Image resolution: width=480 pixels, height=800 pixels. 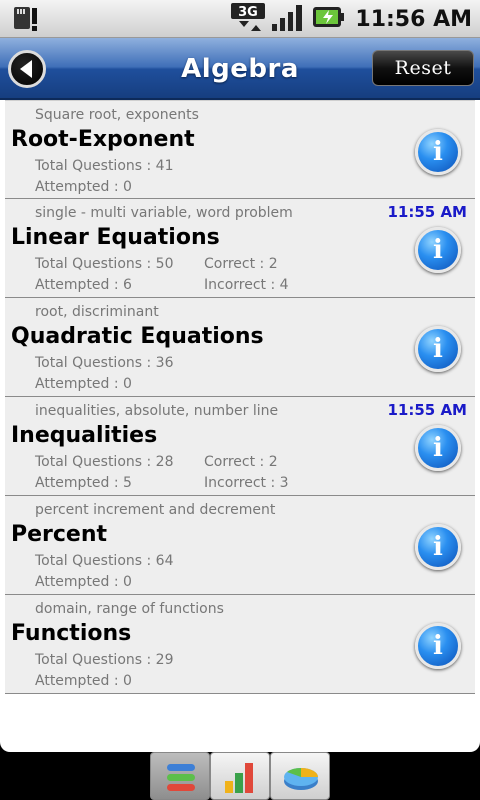 What do you see at coordinates (59, 534) in the screenshot?
I see `topic-name: Percent` at bounding box center [59, 534].